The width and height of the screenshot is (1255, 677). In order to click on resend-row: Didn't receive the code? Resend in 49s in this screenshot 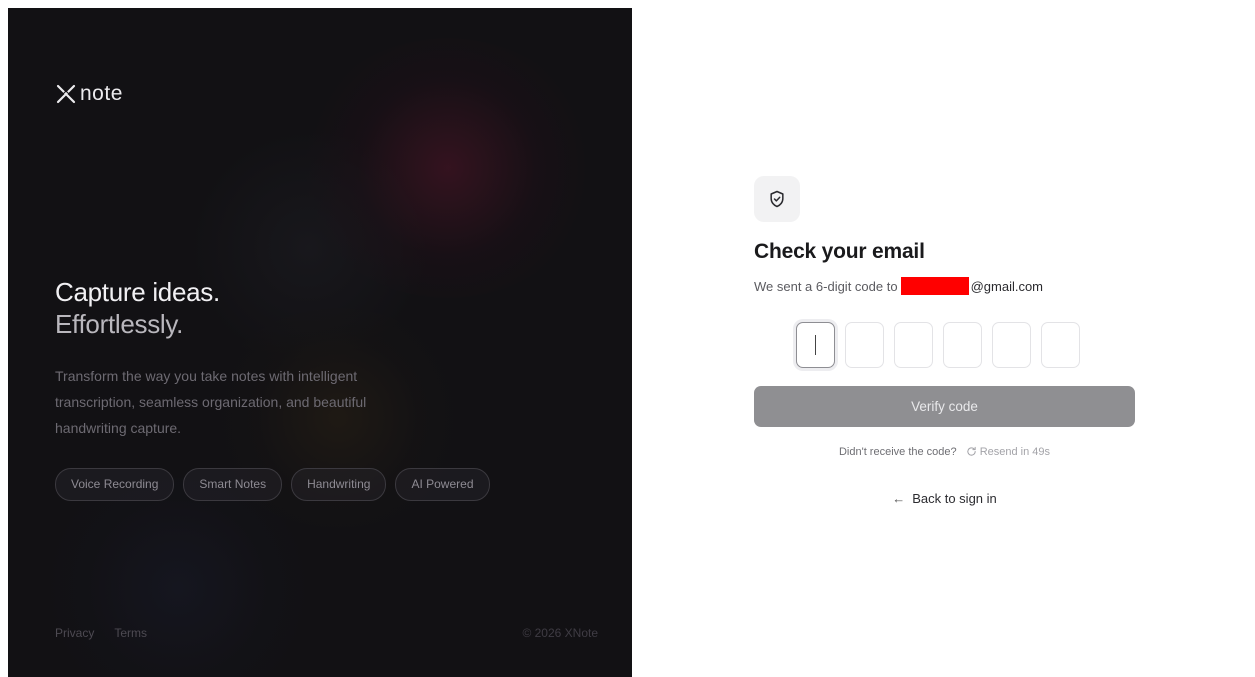, I will do `click(944, 452)`.